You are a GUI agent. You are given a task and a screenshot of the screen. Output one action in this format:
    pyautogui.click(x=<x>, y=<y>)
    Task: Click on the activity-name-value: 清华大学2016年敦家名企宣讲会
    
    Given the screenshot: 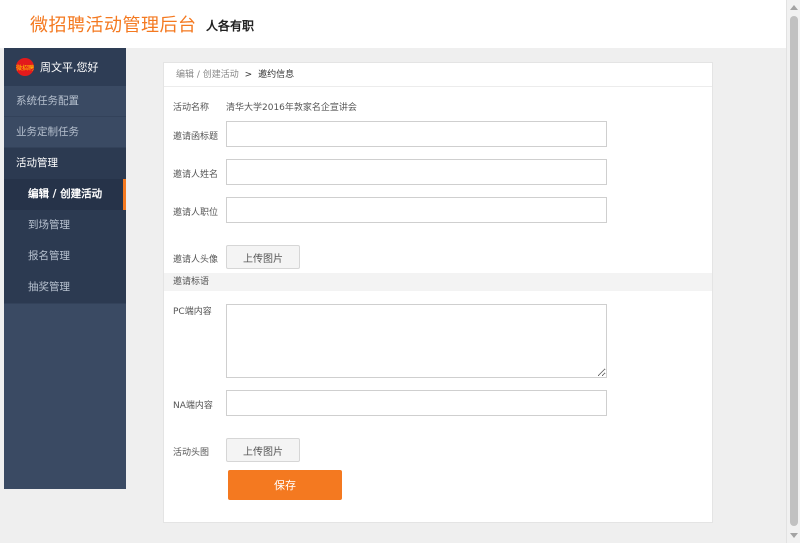 What is the action you would take?
    pyautogui.click(x=291, y=108)
    